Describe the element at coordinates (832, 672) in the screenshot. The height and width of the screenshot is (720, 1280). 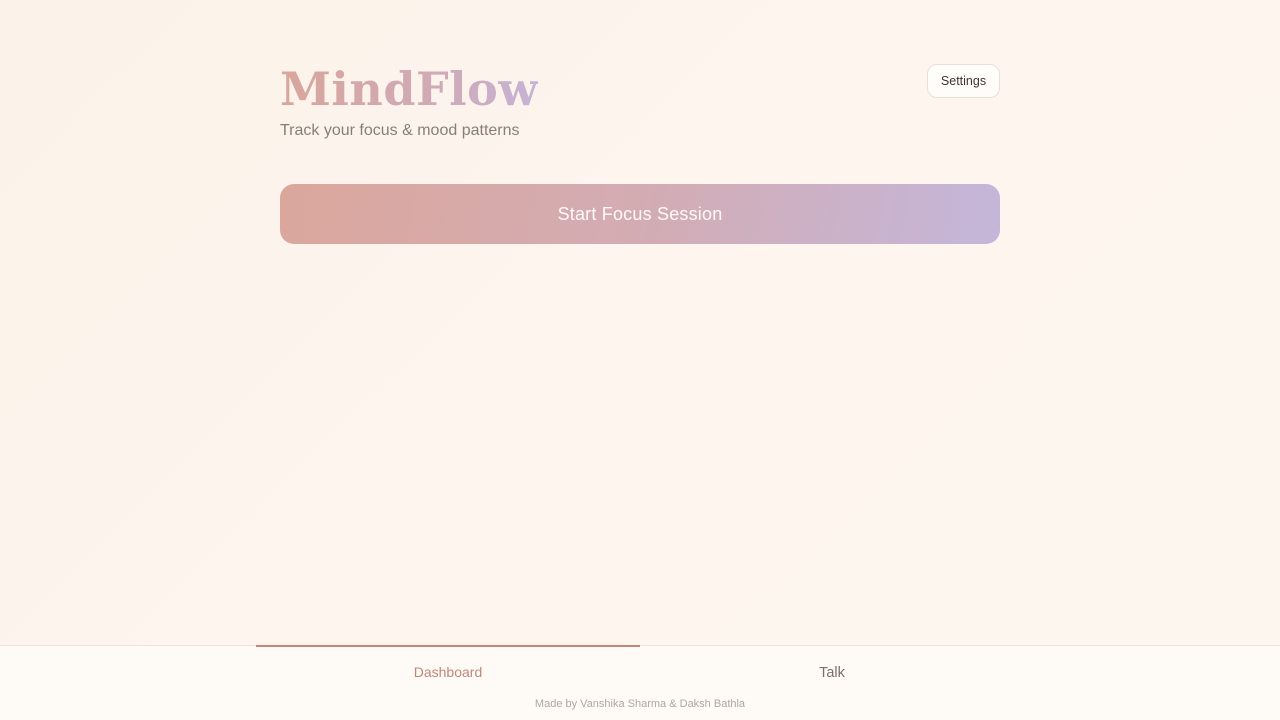
I see `tab-talk: Talk` at that location.